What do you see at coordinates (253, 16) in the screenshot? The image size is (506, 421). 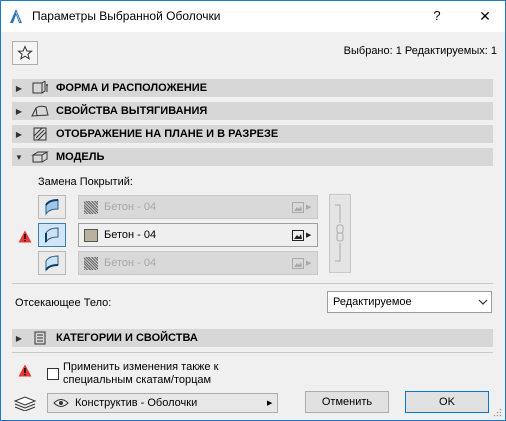 I see `title-bar: Параметры Выбранной Оболочки ? ✕` at bounding box center [253, 16].